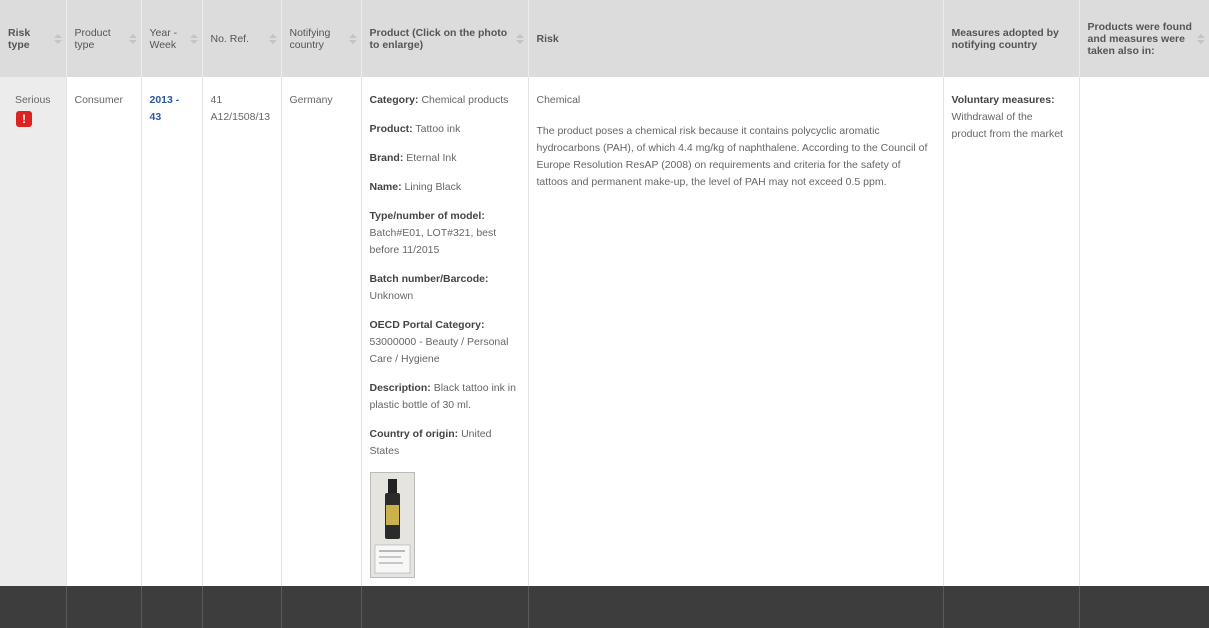  What do you see at coordinates (391, 129) in the screenshot?
I see `product-field-label: Product:` at bounding box center [391, 129].